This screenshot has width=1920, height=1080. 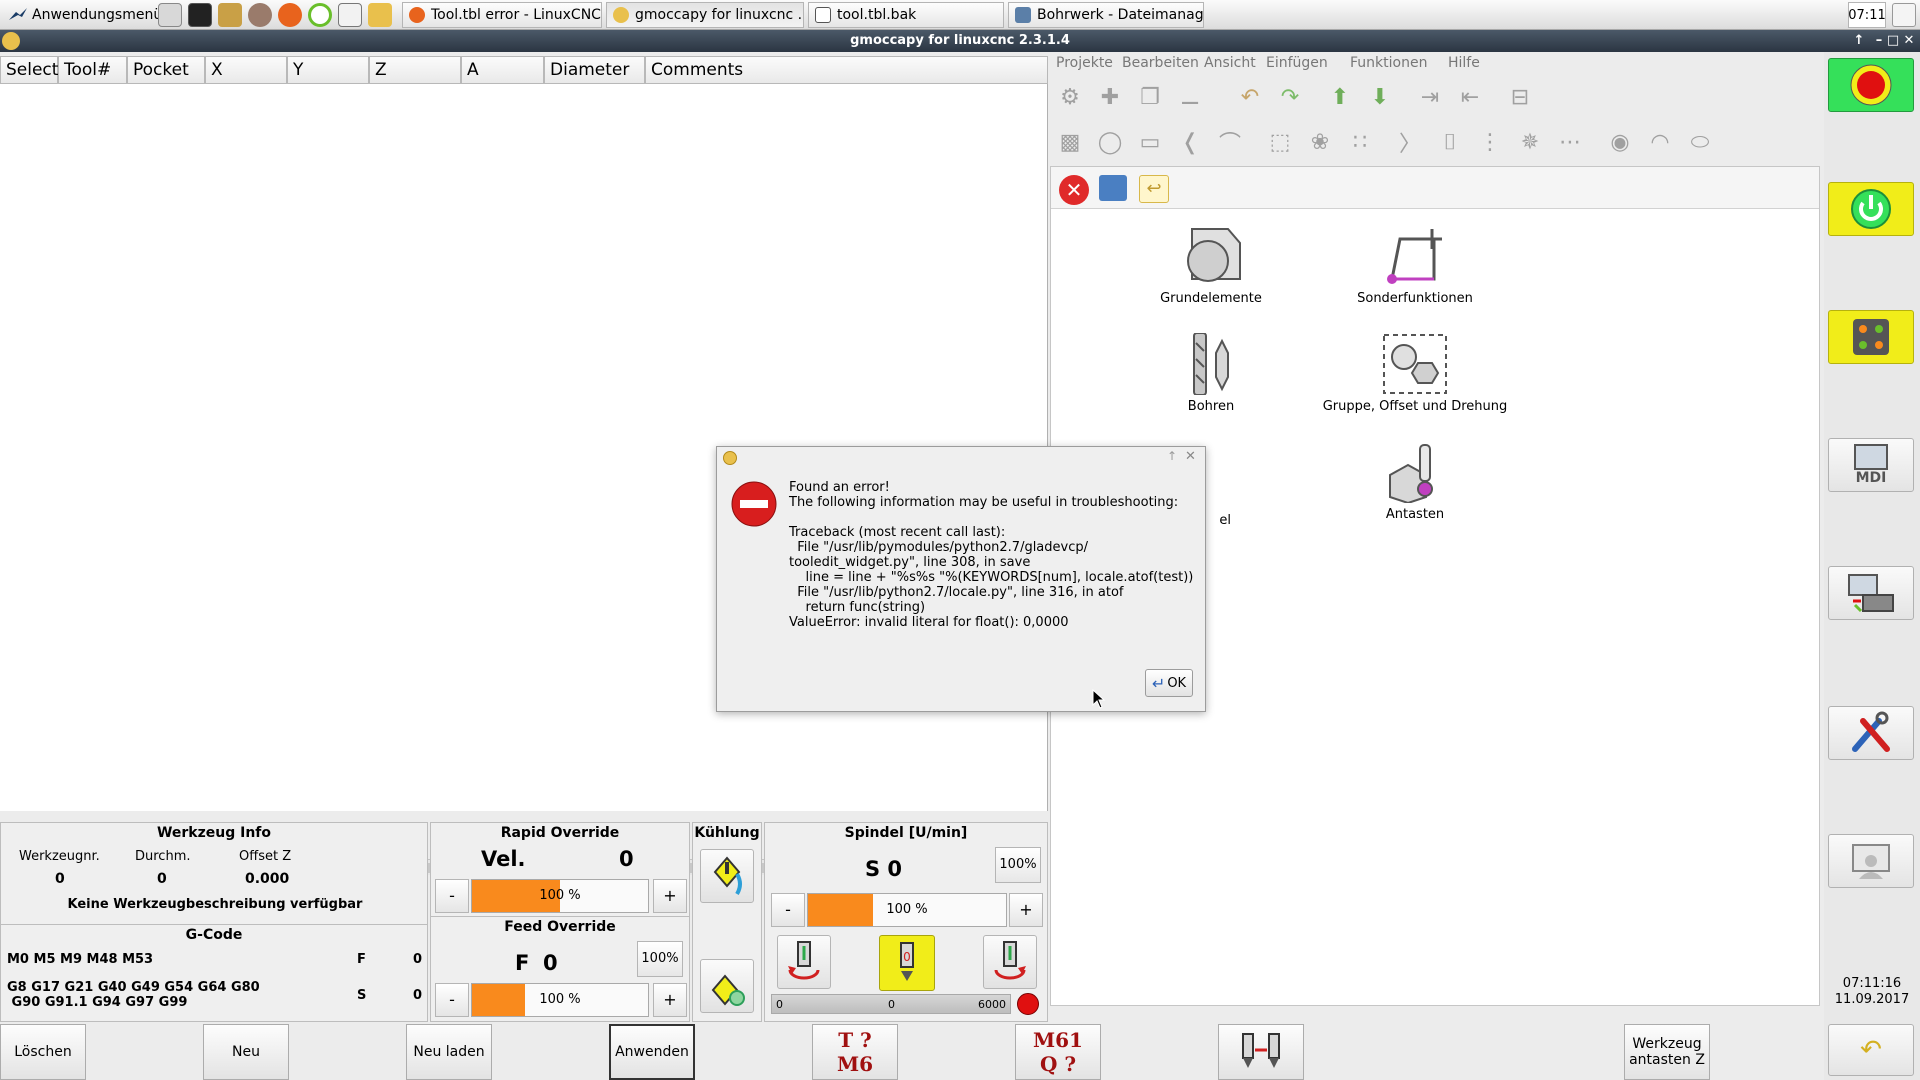 I want to click on category-gruppe-offset-drehung: Gruppe, Offset und Drehung, so click(x=1415, y=373).